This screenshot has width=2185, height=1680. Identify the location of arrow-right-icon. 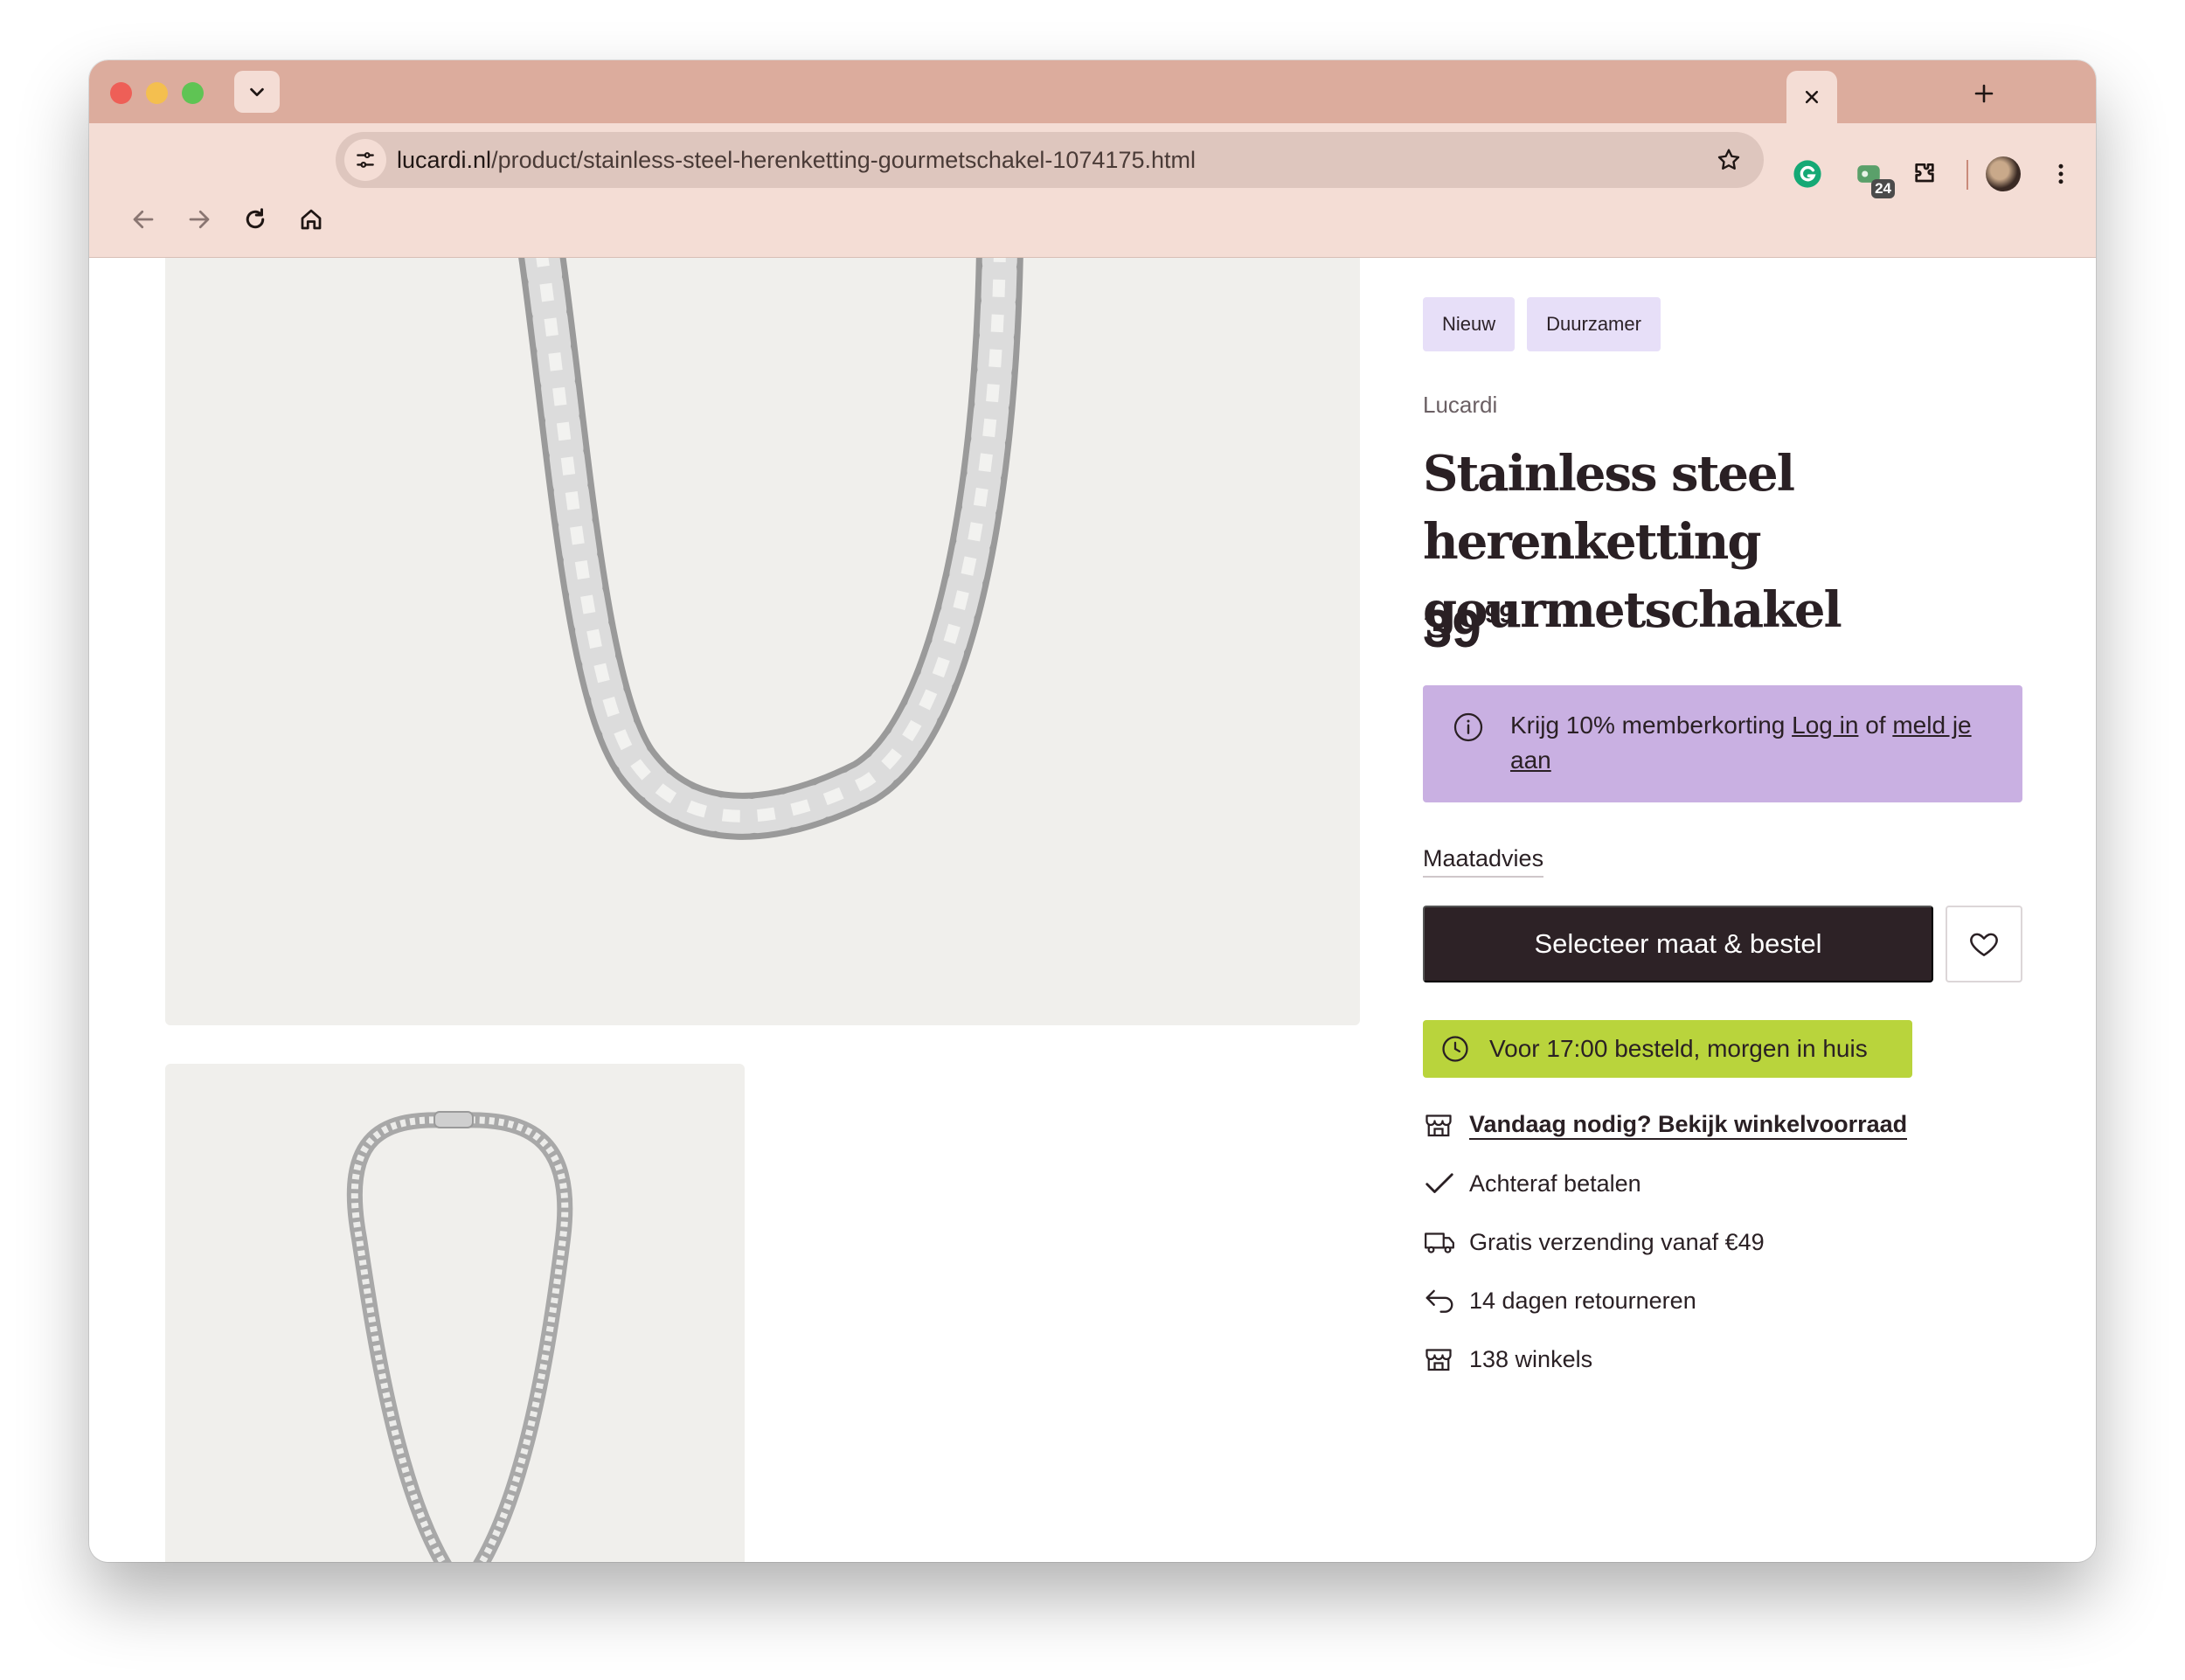
(199, 219).